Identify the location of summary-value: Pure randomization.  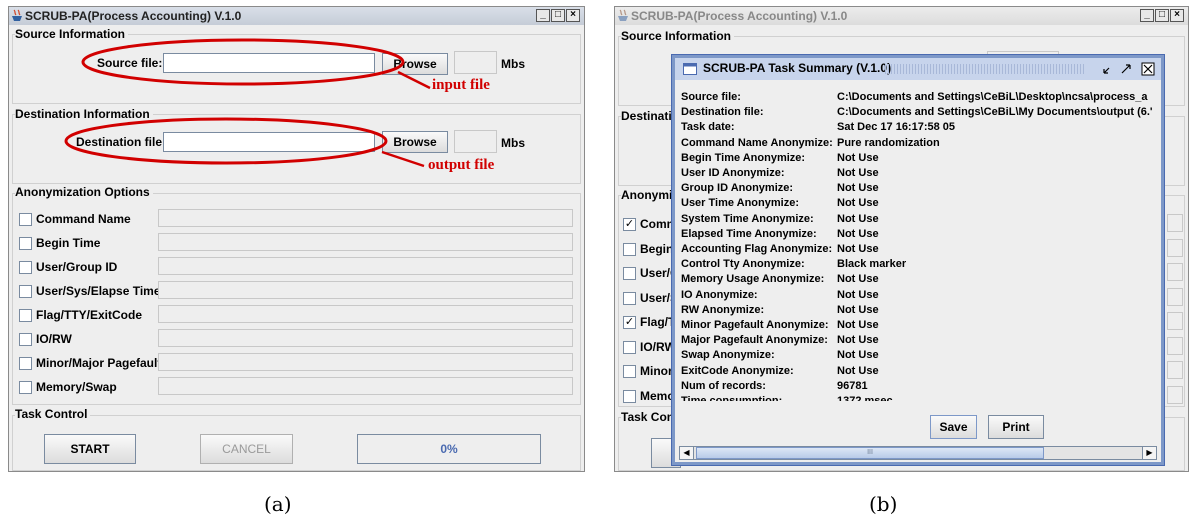
(888, 142).